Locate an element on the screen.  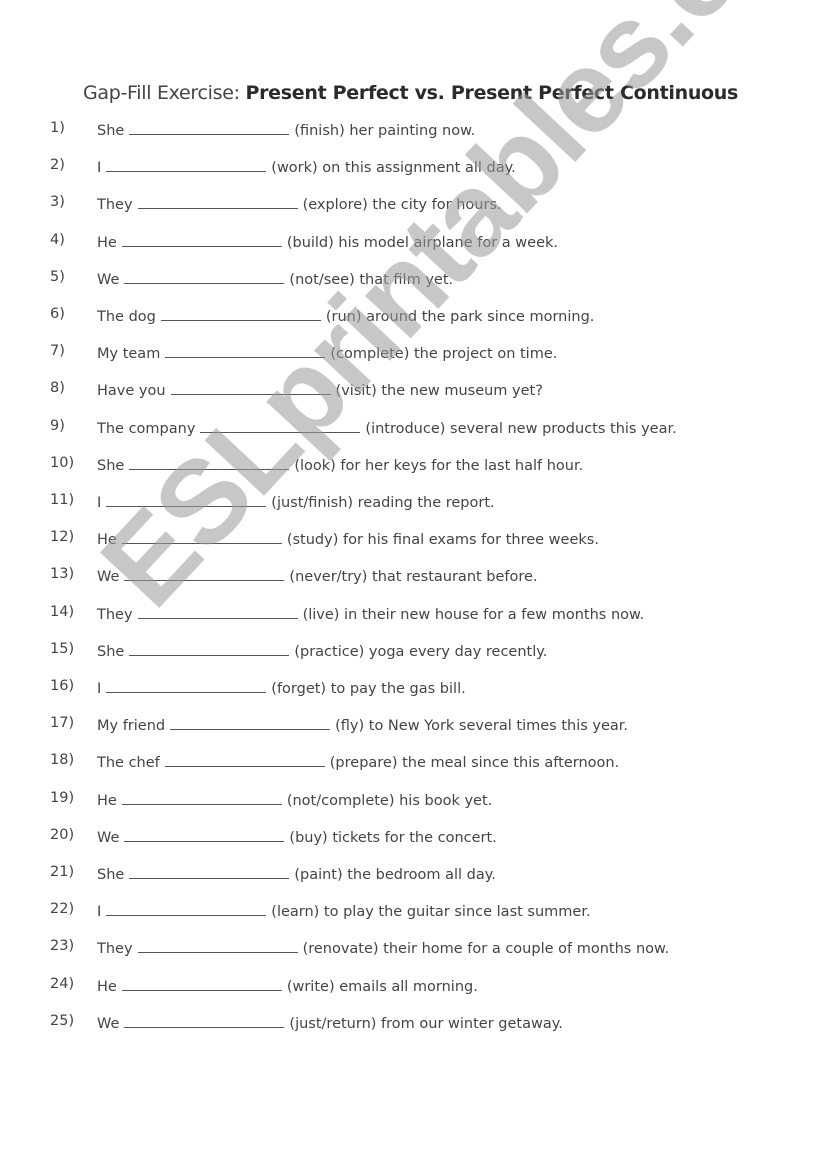
item-sentence: My team (complete) the project on time. is located at coordinates (327, 352).